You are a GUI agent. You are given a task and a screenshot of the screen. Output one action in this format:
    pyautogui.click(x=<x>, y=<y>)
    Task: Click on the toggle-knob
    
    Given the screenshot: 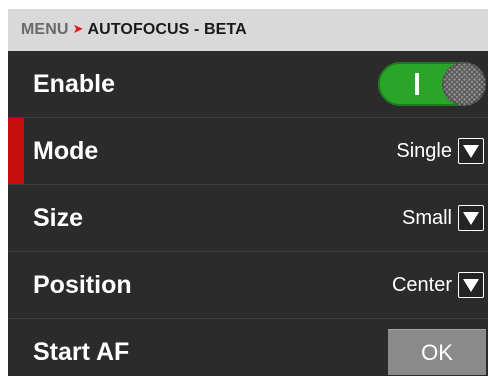 What is the action you would take?
    pyautogui.click(x=464, y=84)
    